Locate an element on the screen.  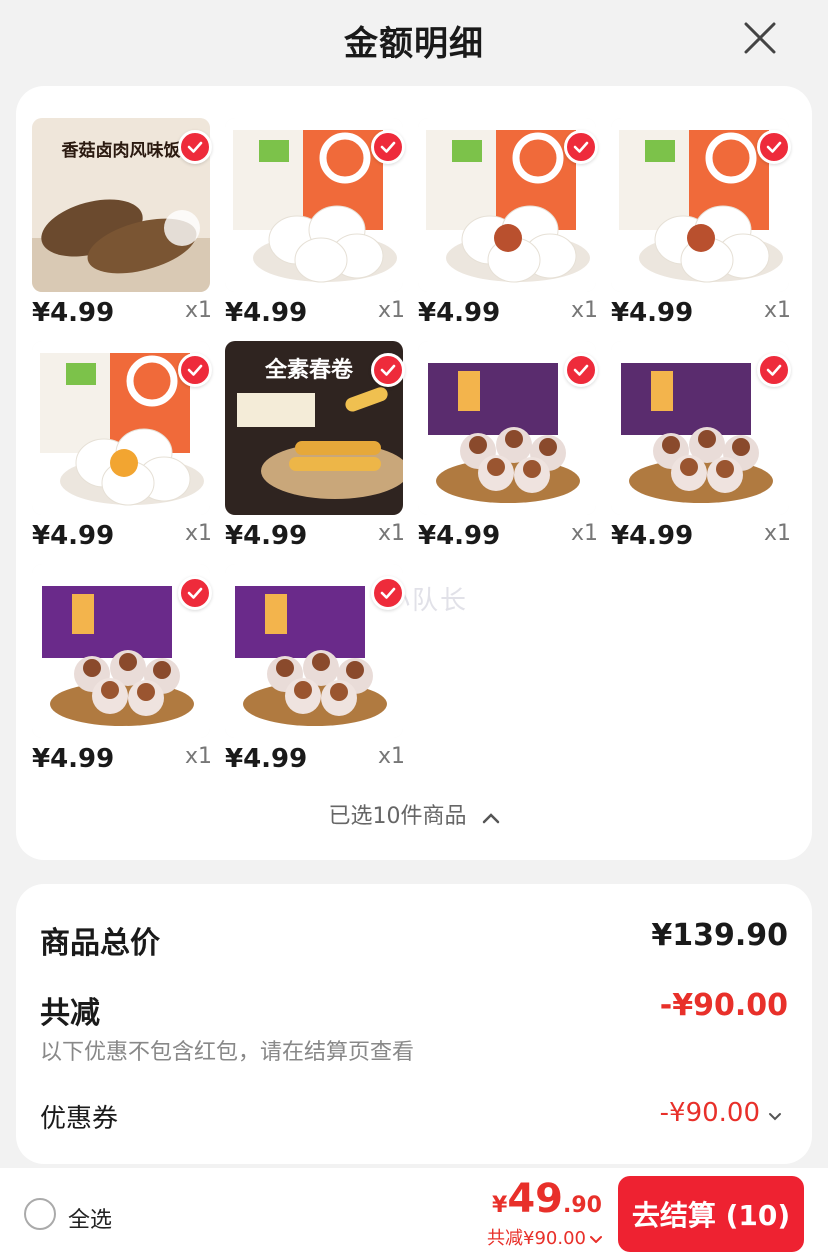
svg-text: 全素春卷 is located at coordinates (309, 370).